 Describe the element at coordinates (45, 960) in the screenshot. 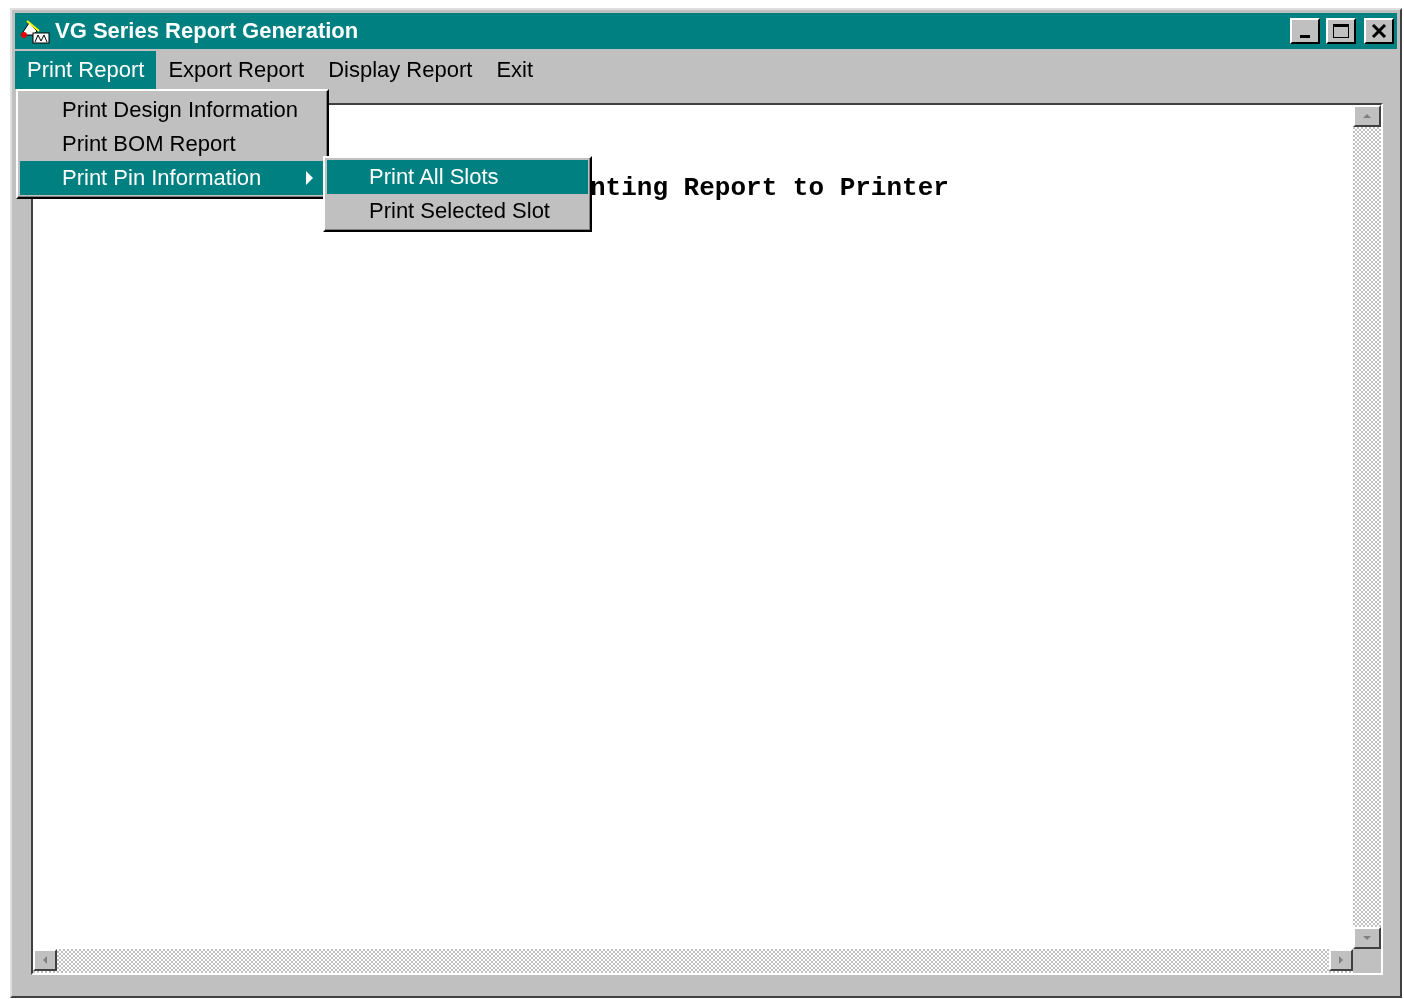

I see `scroll-left-button` at that location.